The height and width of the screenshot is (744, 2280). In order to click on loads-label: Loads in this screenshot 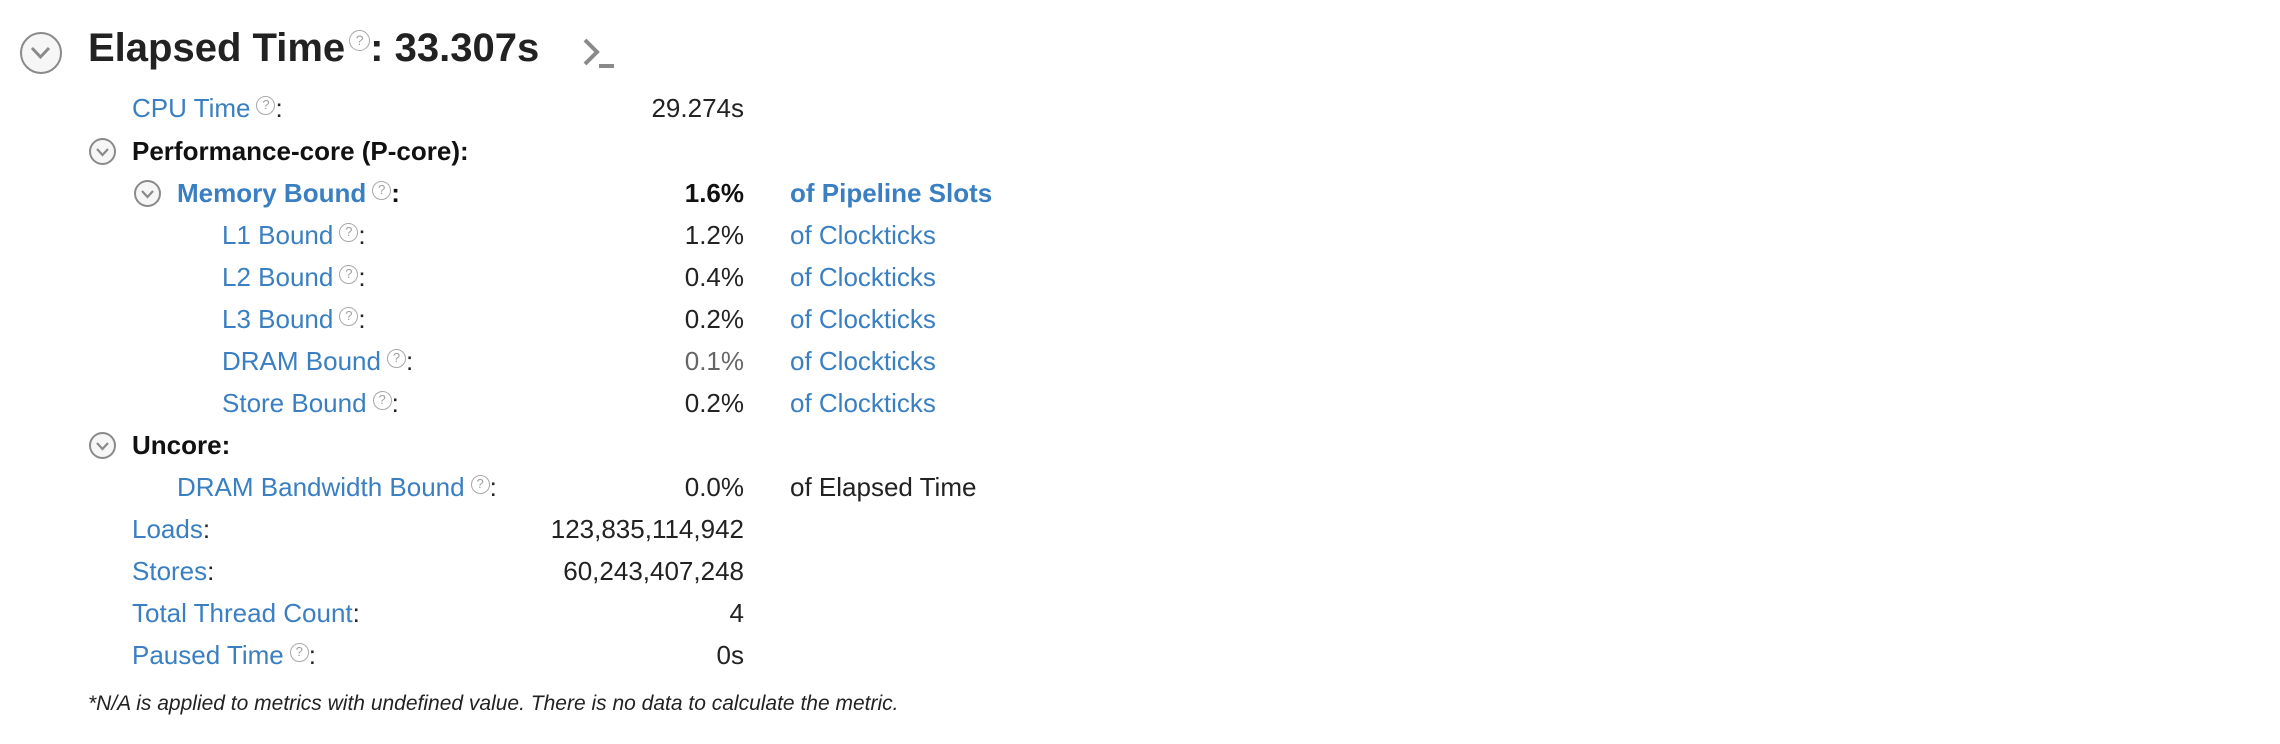, I will do `click(167, 529)`.